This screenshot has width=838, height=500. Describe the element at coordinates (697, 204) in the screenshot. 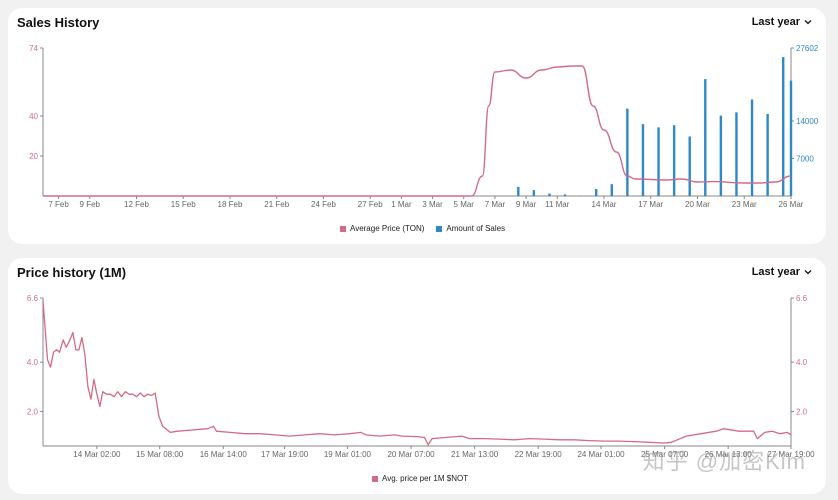

I see `x-tick-label: 20 Mar` at that location.